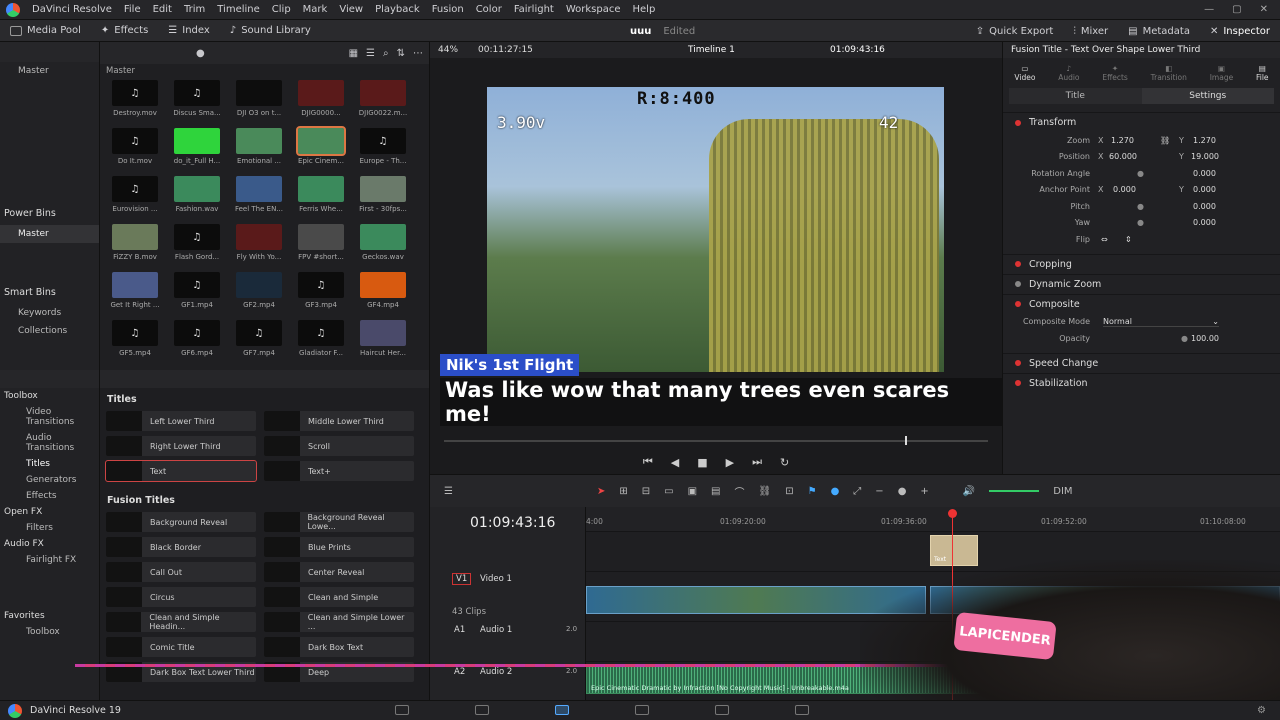  Describe the element at coordinates (1140, 173) in the screenshot. I see `rotation-slider-icon: ●` at that location.